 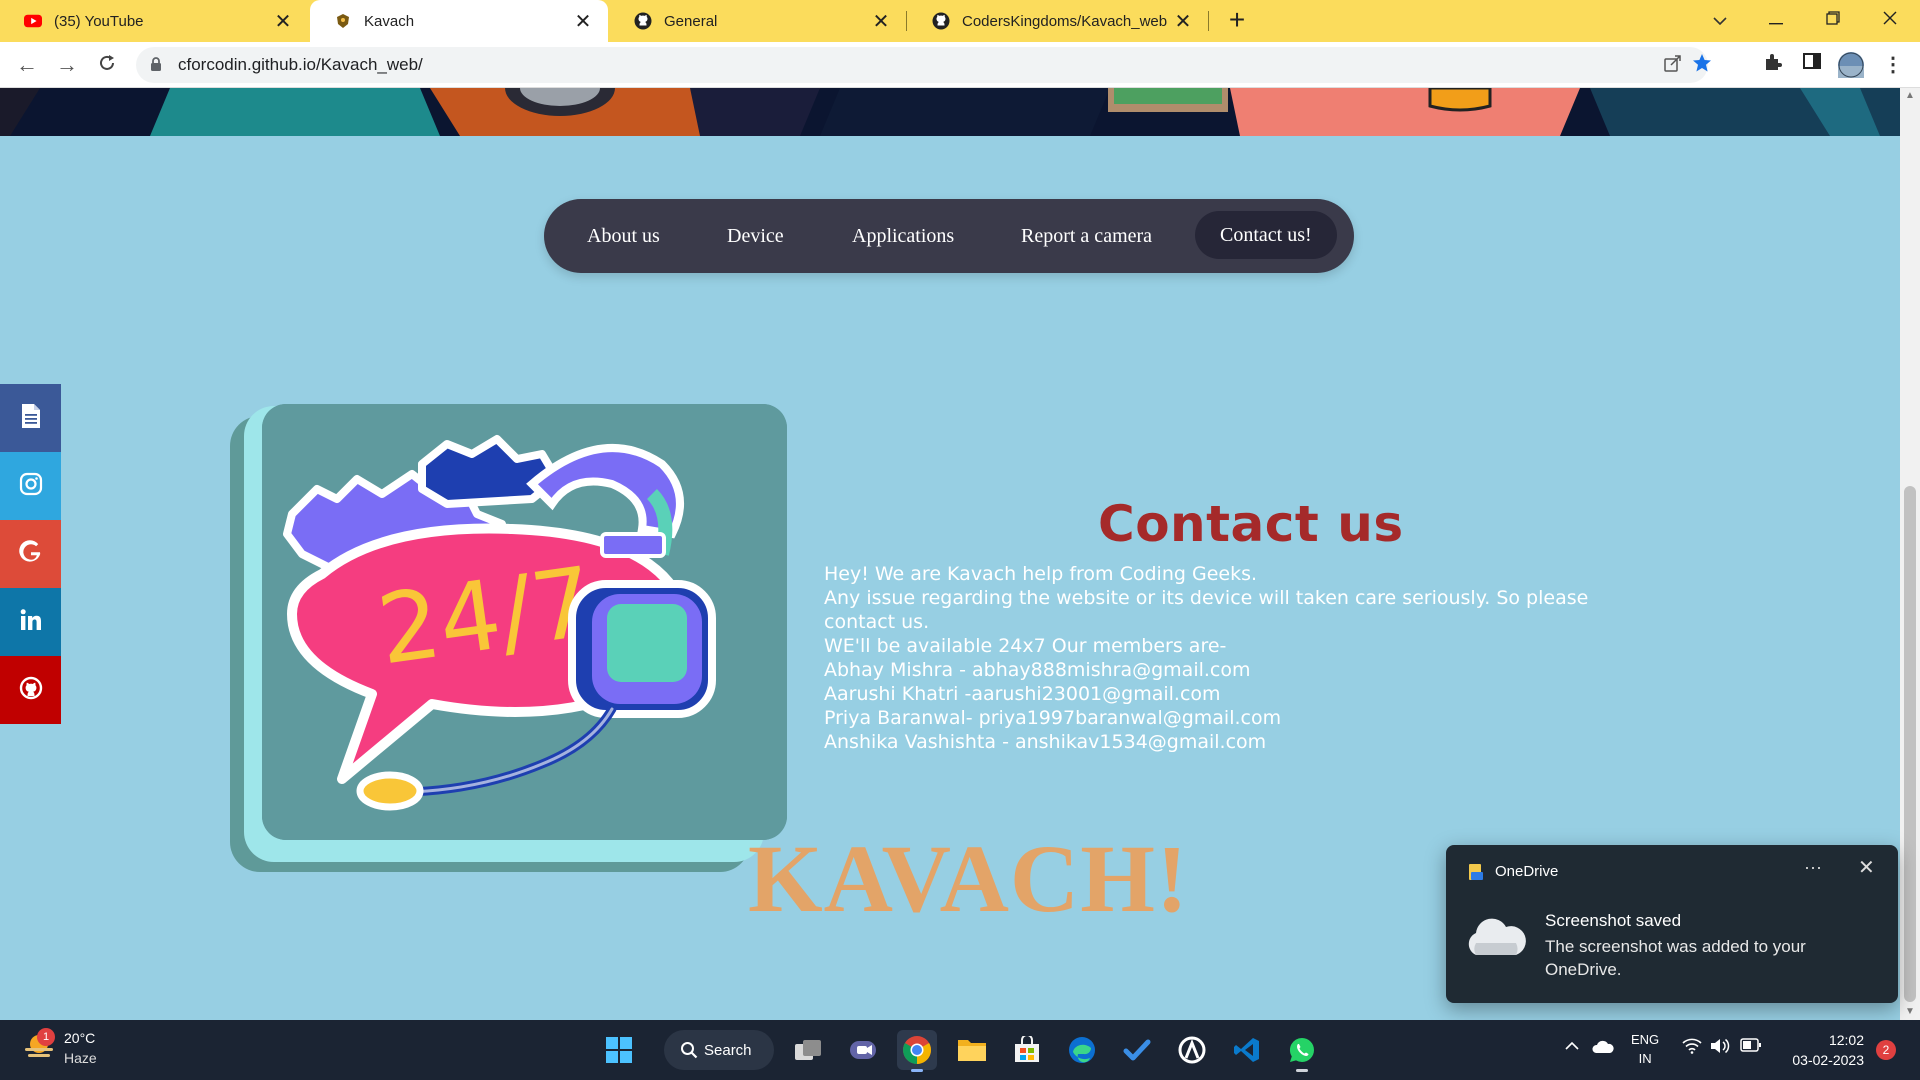 What do you see at coordinates (1247, 1050) in the screenshot?
I see `vscode-icon` at bounding box center [1247, 1050].